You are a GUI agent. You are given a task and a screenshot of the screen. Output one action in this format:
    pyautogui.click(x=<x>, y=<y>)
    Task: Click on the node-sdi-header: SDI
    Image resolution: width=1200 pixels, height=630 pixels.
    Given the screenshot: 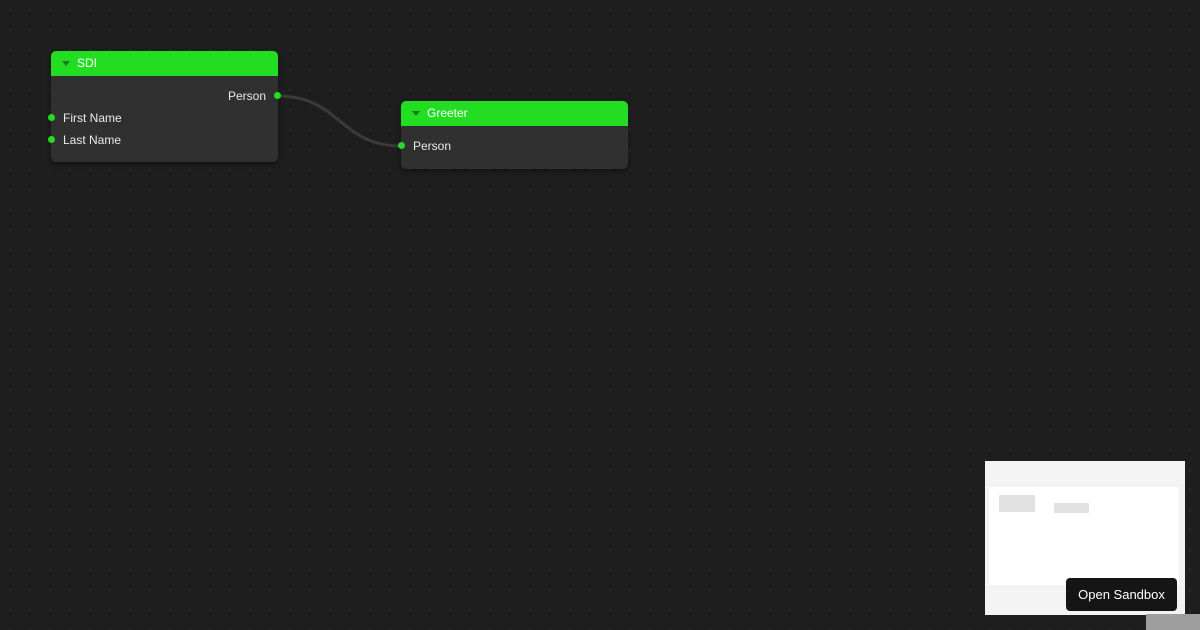 What is the action you would take?
    pyautogui.click(x=164, y=63)
    